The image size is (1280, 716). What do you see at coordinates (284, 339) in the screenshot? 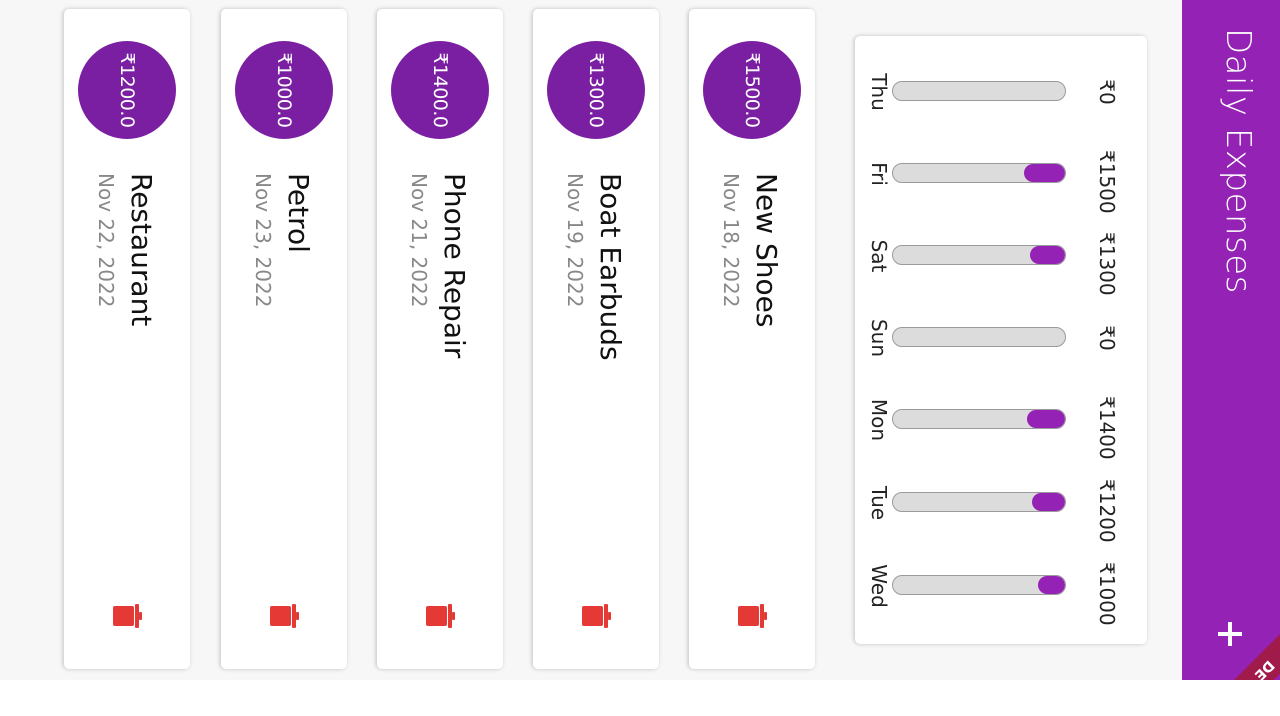
I see `transaction-card: ₹1000.0 Petrol Nov 23, 2022` at bounding box center [284, 339].